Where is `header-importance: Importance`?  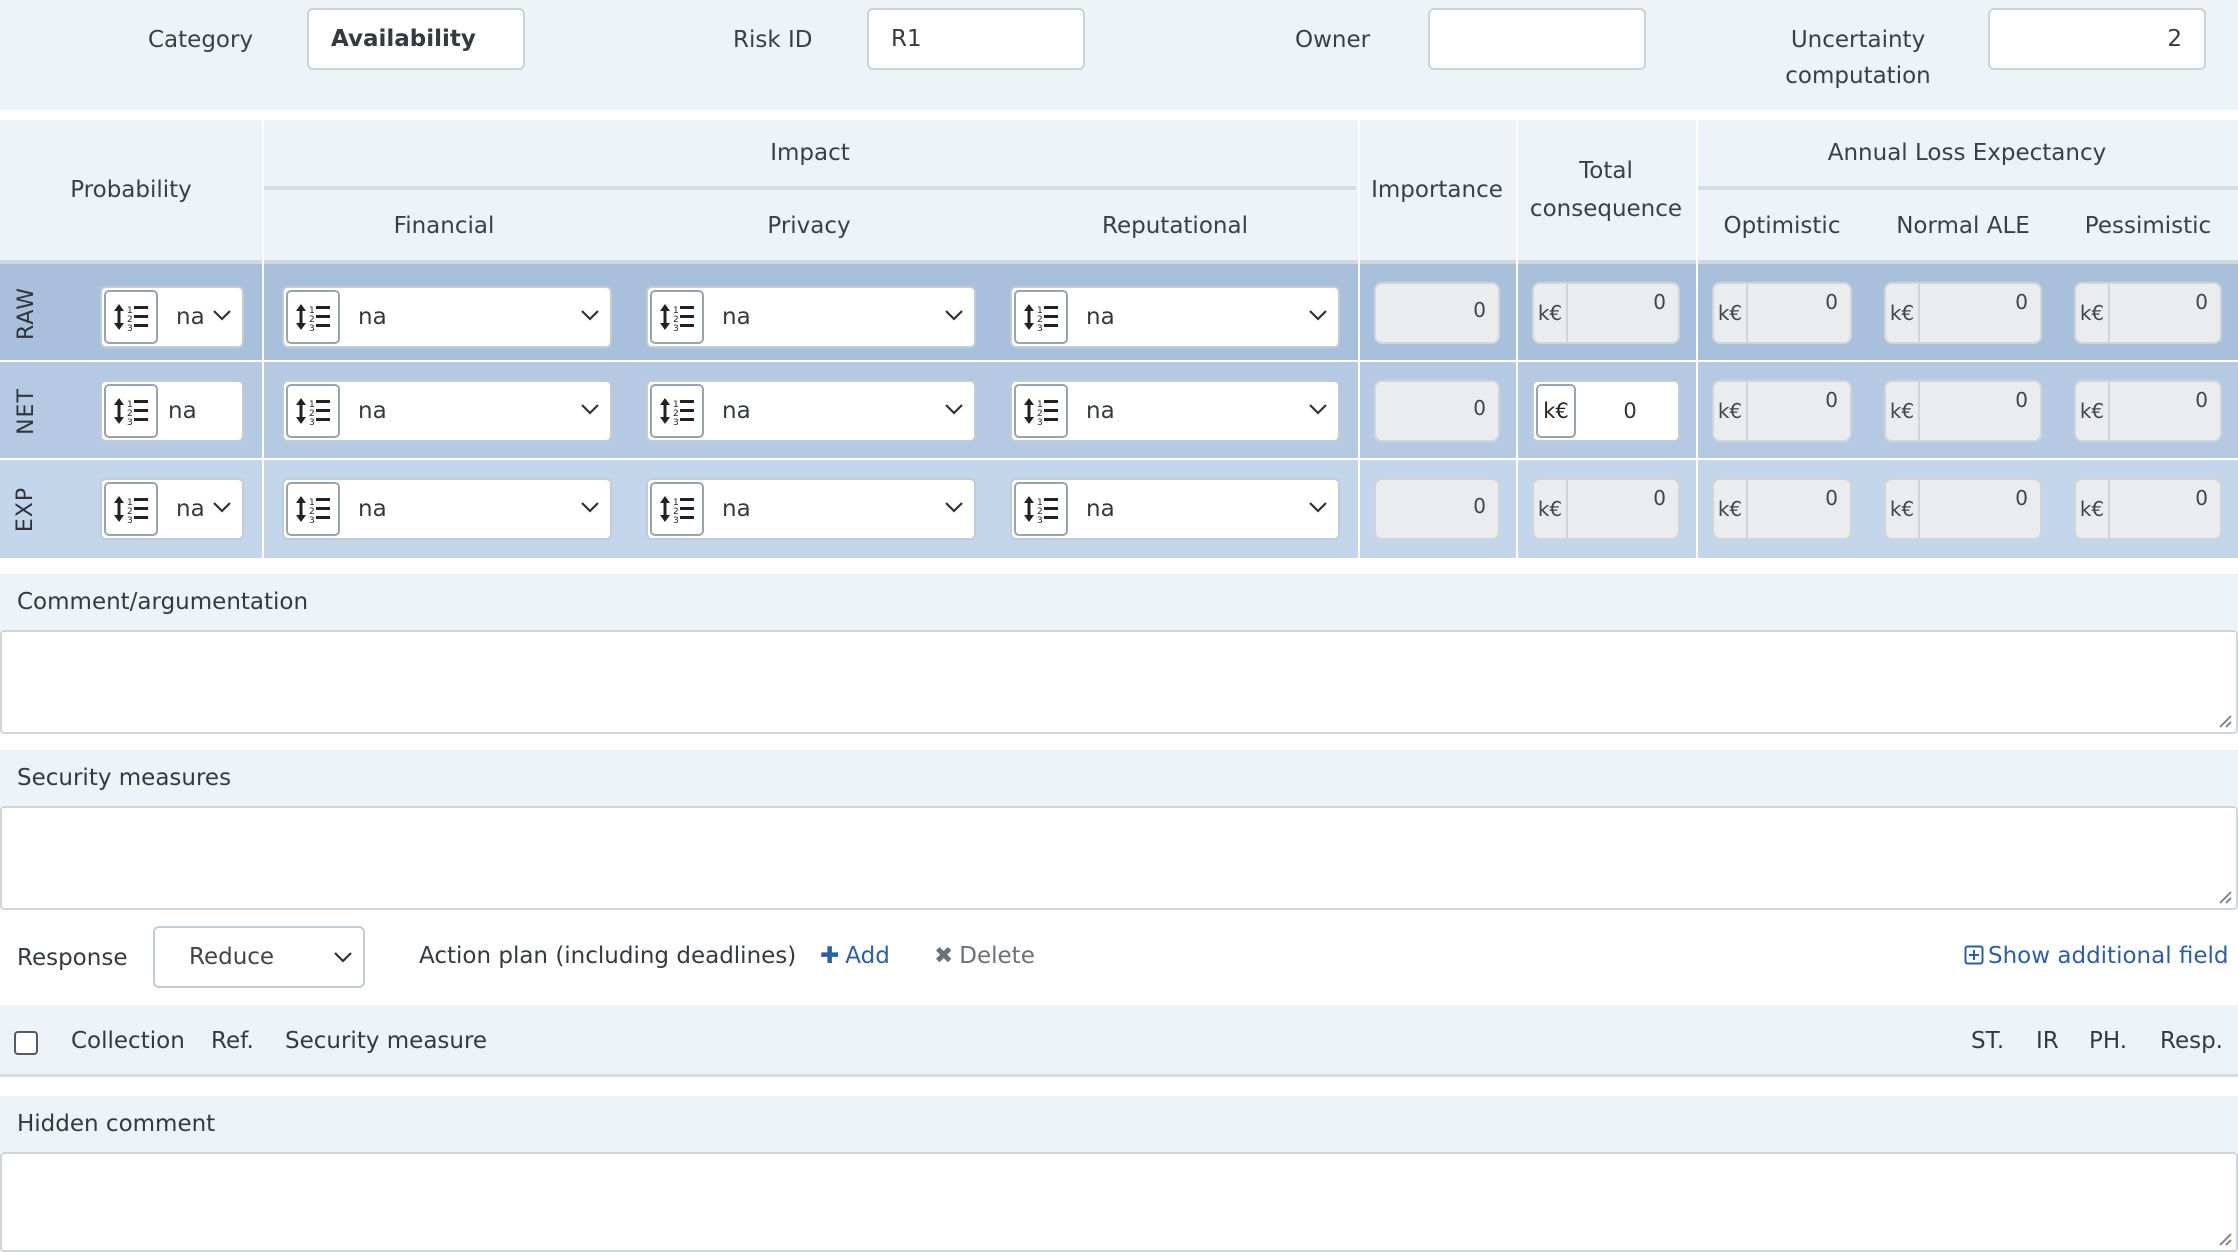 header-importance: Importance is located at coordinates (1437, 190).